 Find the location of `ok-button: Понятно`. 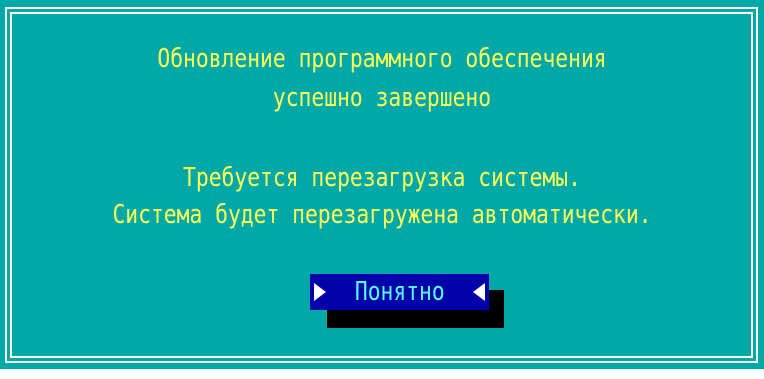

ok-button: Понятно is located at coordinates (399, 292).